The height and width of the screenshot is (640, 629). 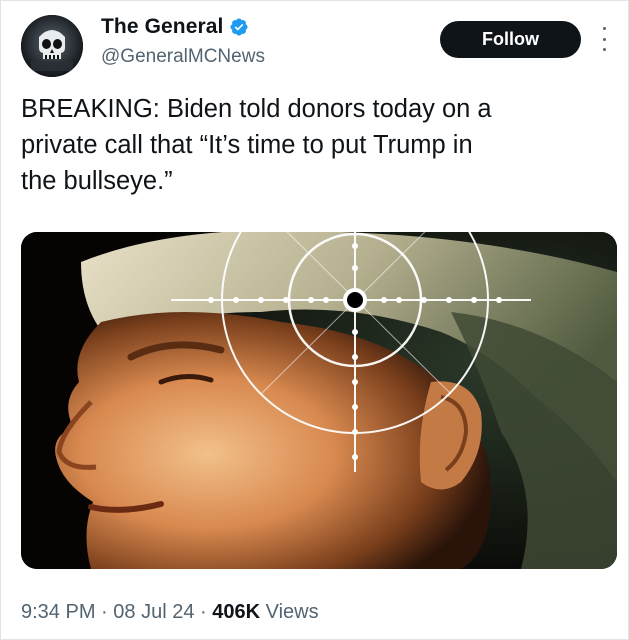 What do you see at coordinates (162, 27) in the screenshot?
I see `author-display-name: The General` at bounding box center [162, 27].